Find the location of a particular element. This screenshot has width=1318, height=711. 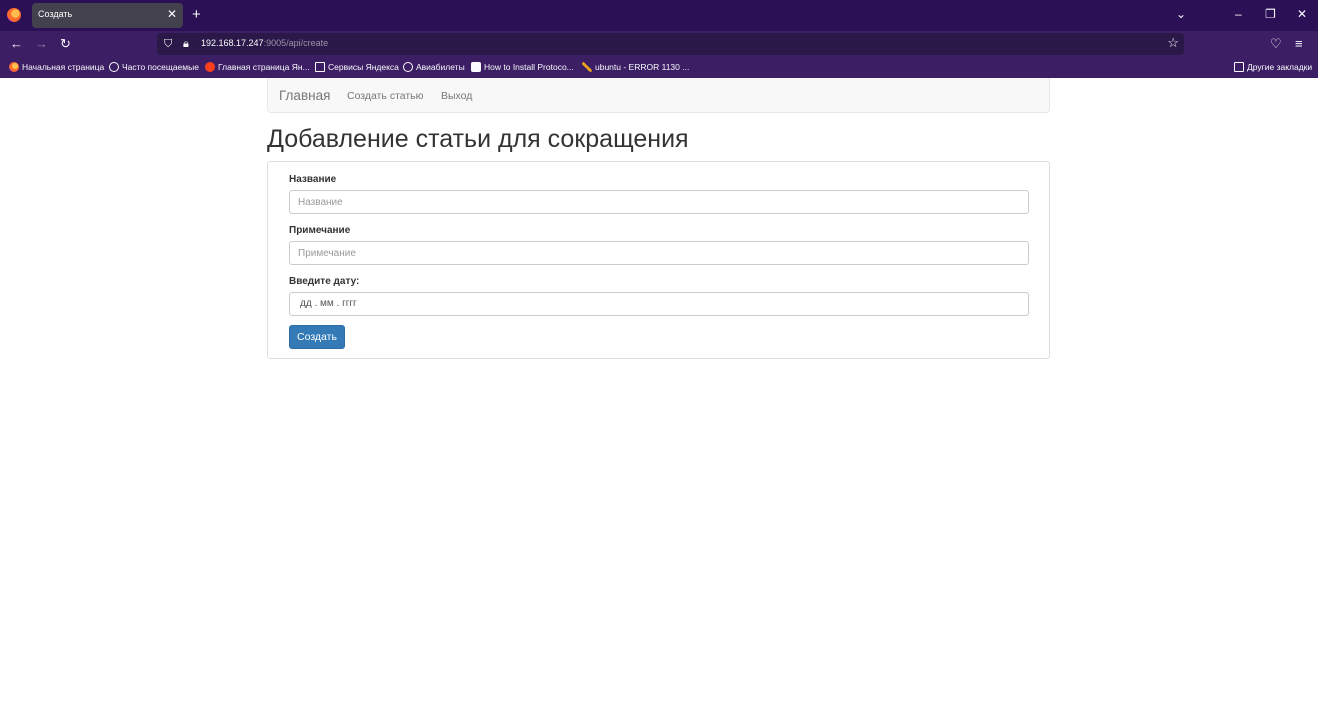

bookmark-label: Авиабилеты is located at coordinates (440, 67).